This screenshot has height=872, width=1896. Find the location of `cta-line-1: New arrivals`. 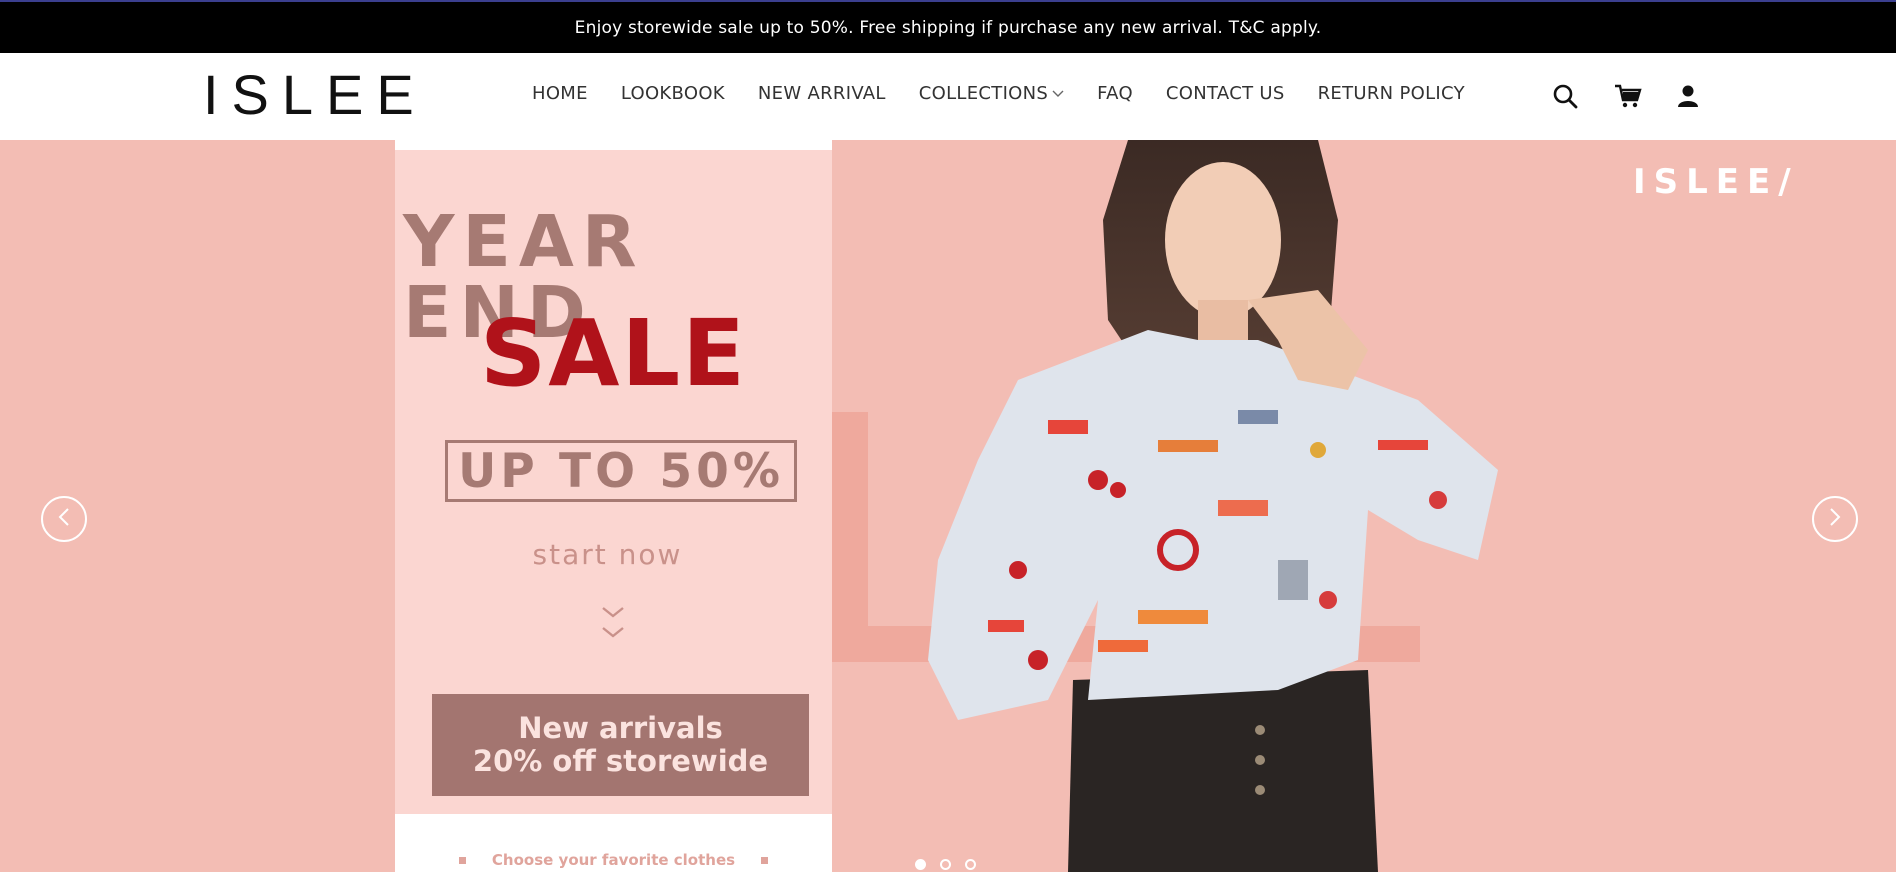

cta-line-1: New arrivals is located at coordinates (620, 727).